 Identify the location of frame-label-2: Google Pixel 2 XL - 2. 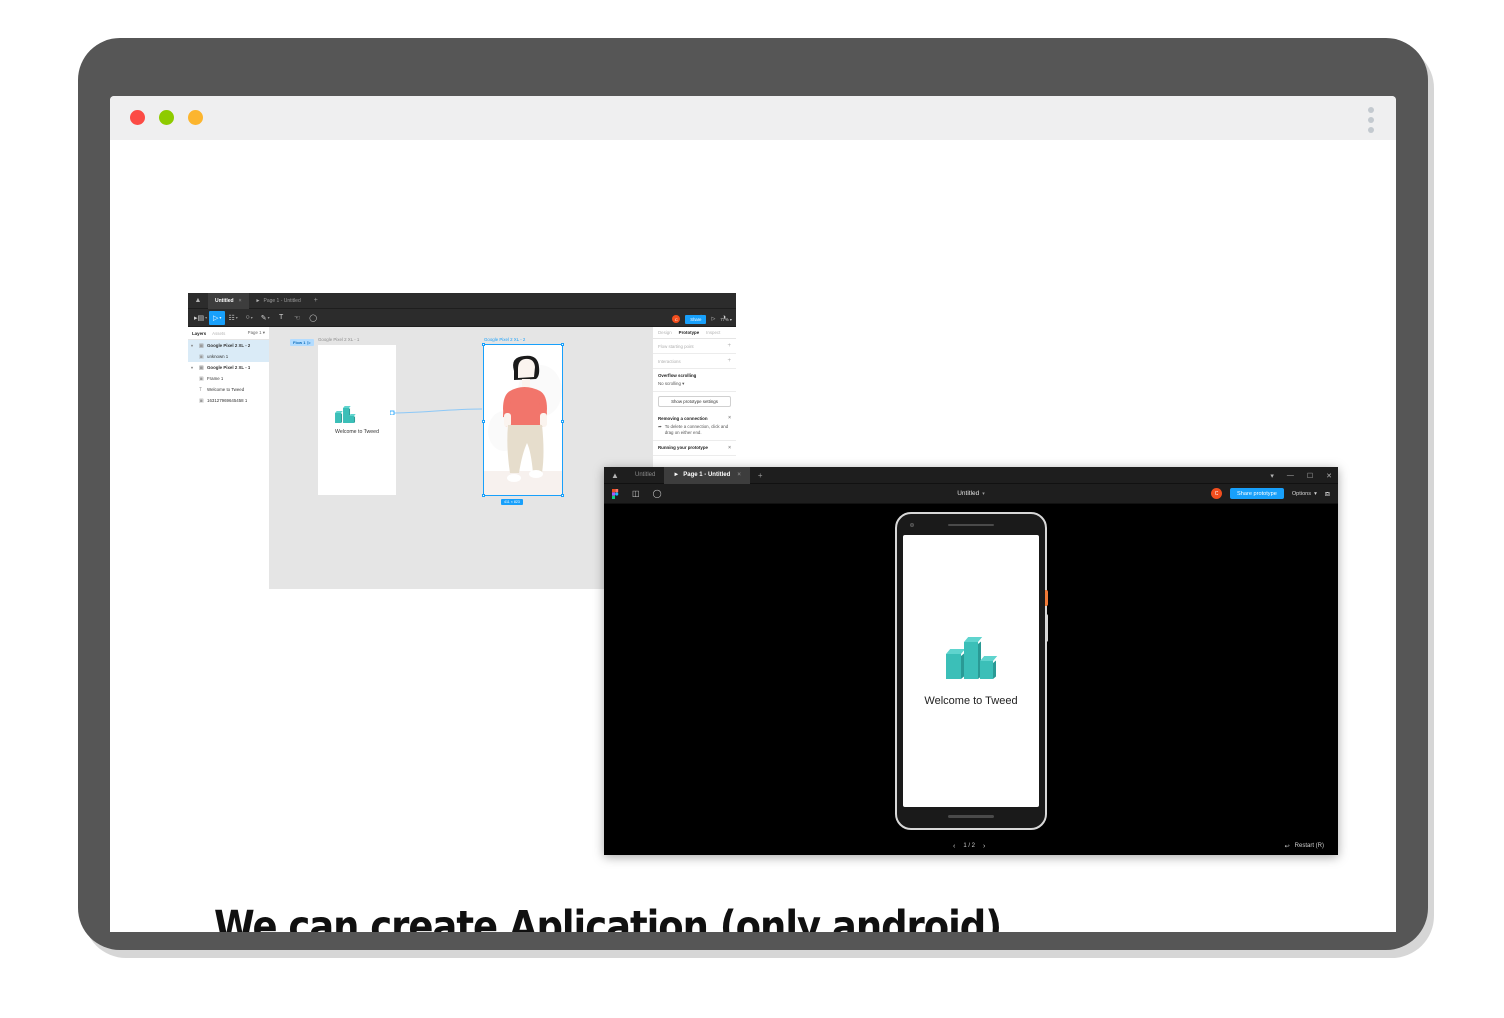
(504, 339).